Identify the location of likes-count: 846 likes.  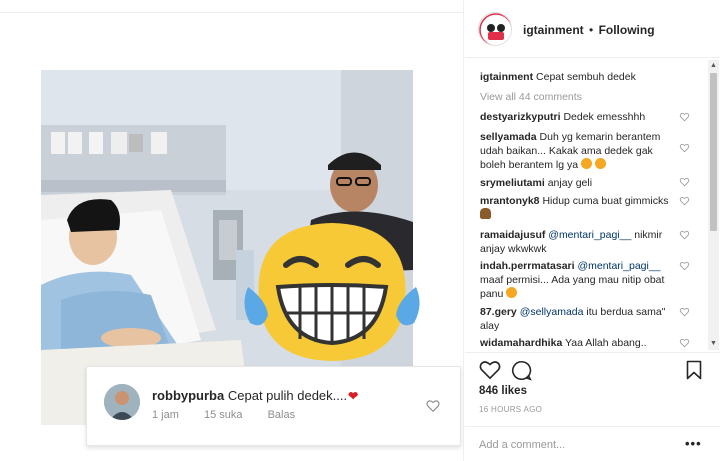
(503, 391).